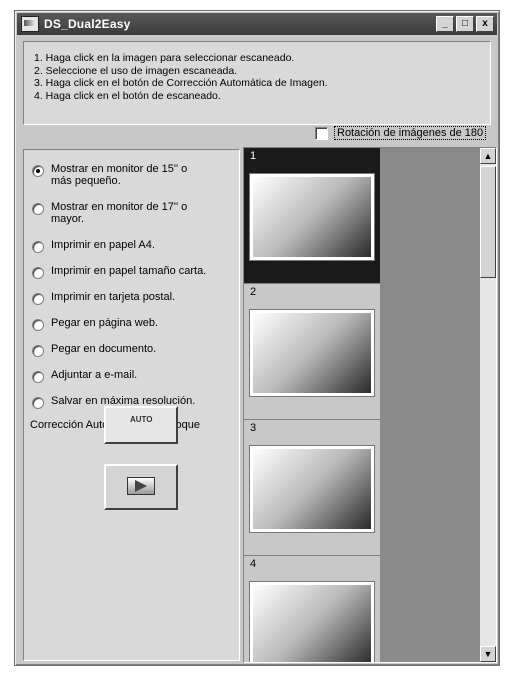 The image size is (510, 677). I want to click on thumbnail-number: 1, so click(253, 156).